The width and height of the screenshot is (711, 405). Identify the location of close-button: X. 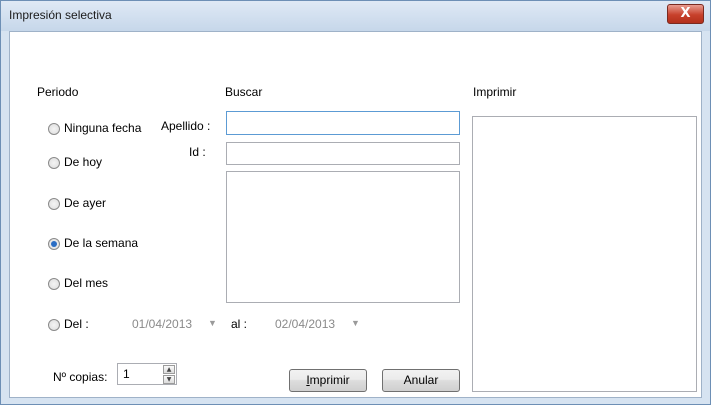
(685, 14).